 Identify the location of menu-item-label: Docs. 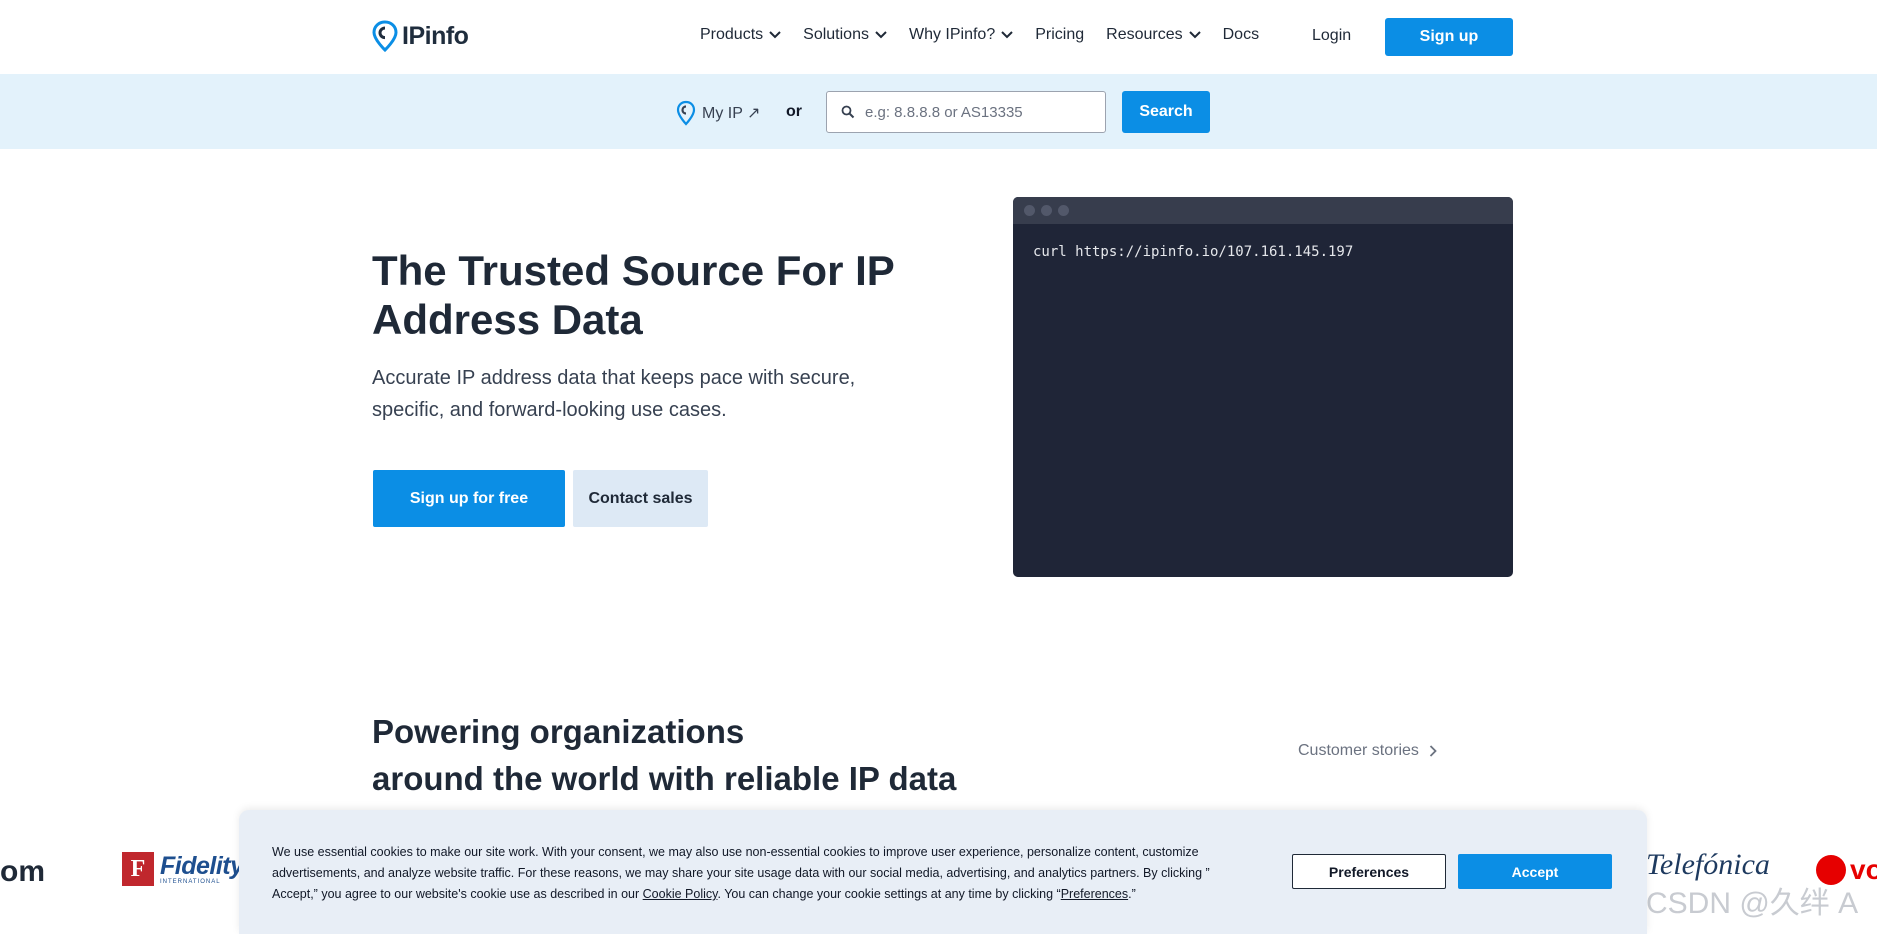
(1241, 34).